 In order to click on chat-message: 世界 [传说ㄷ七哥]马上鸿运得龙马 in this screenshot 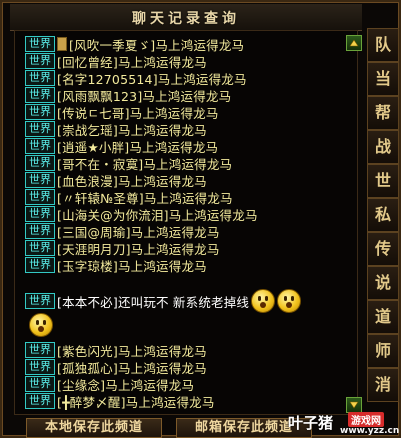, I will do `click(122, 112)`.